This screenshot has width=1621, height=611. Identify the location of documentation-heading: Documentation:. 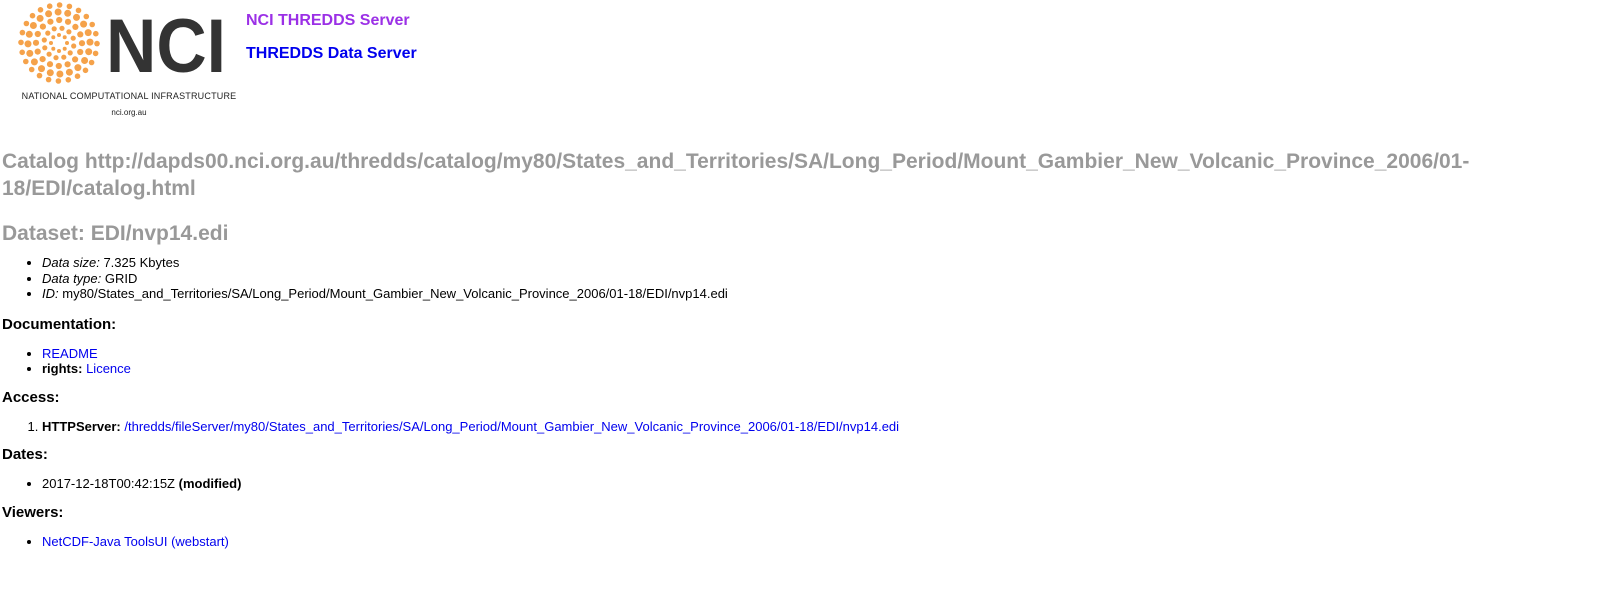
(59, 324).